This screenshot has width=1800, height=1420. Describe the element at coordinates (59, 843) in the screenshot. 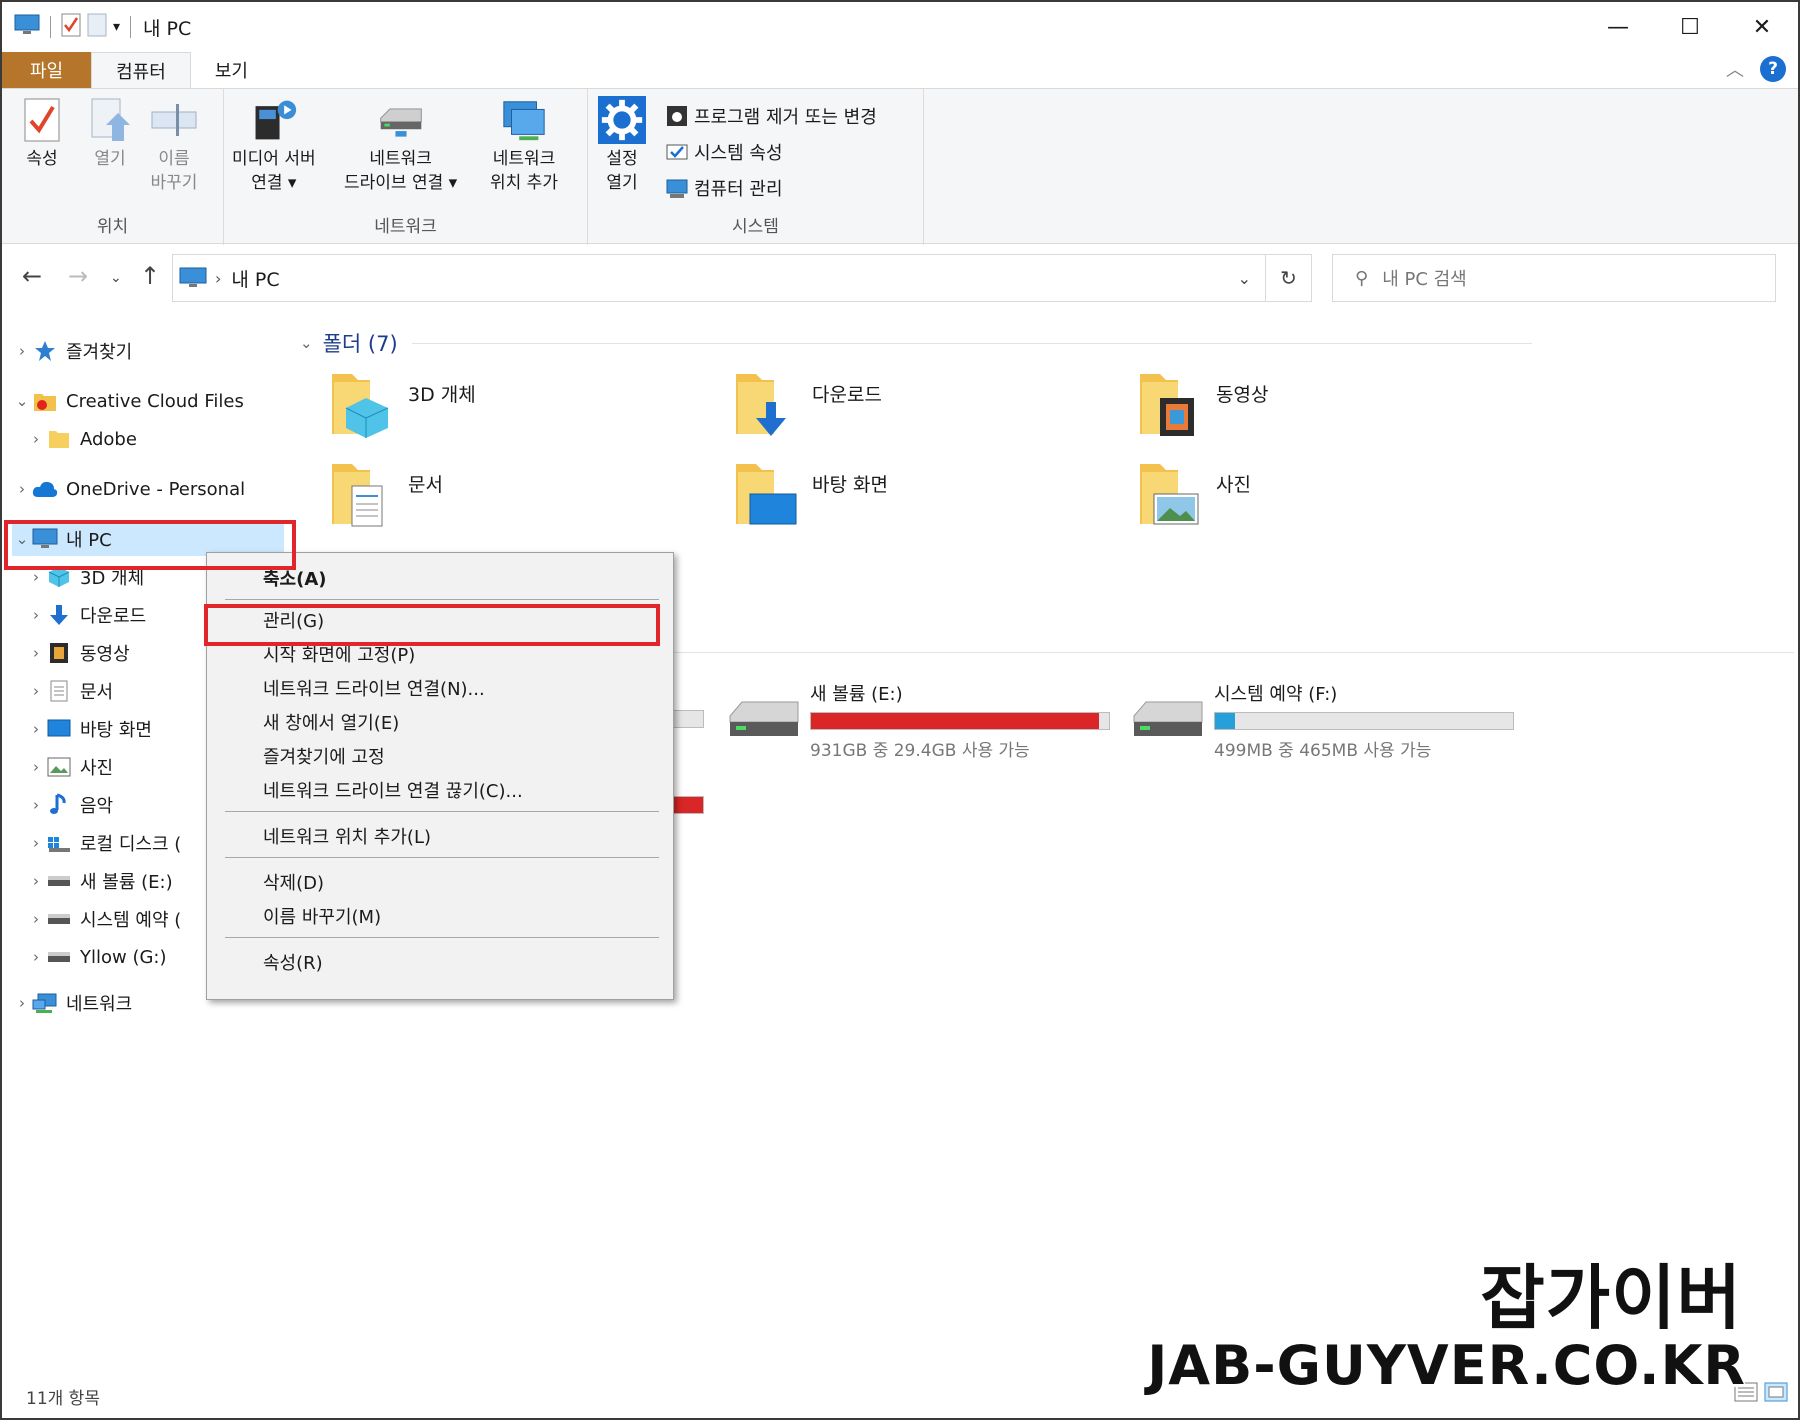

I see `windows-drive-icon` at that location.